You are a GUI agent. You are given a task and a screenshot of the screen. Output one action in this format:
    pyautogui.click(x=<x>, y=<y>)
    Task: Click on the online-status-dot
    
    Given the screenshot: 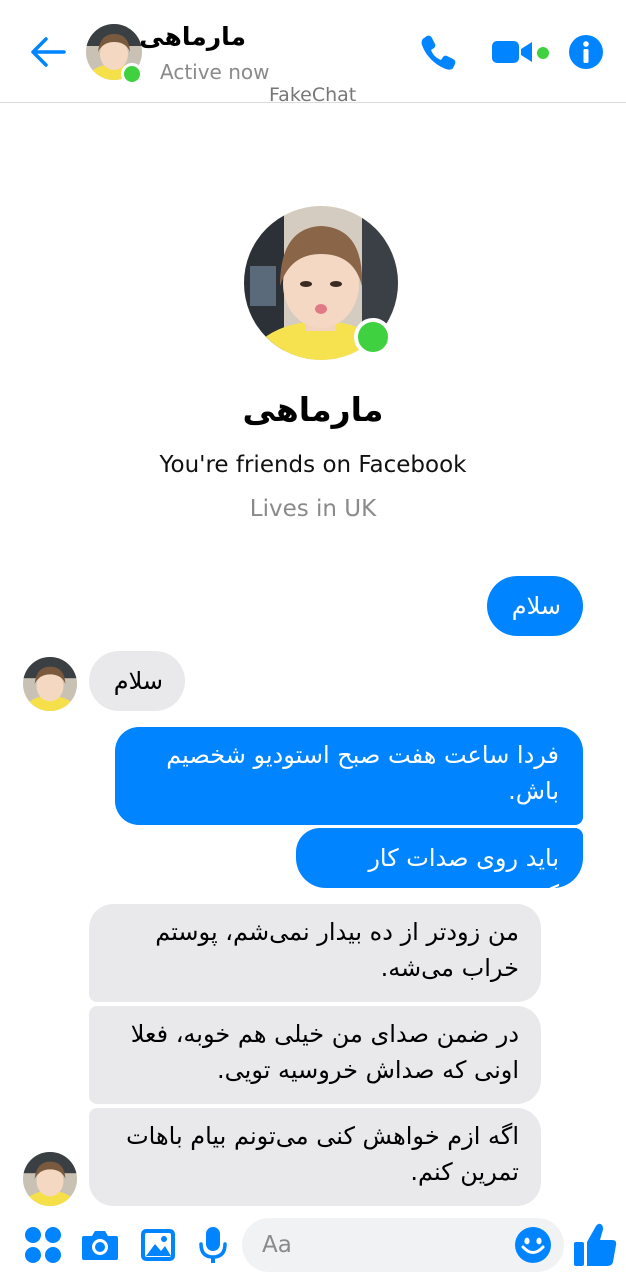 What is the action you would take?
    pyautogui.click(x=132, y=74)
    